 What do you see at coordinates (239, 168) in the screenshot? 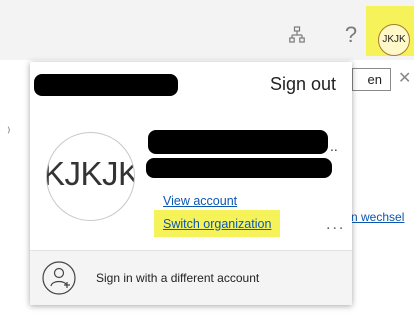
I see `redacted-account-email` at bounding box center [239, 168].